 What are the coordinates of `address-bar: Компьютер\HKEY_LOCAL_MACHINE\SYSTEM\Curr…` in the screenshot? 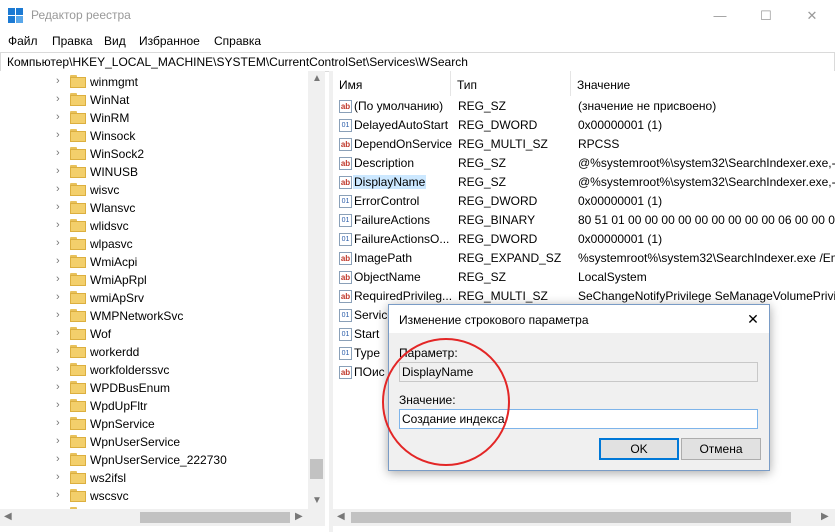 It's located at (417, 62).